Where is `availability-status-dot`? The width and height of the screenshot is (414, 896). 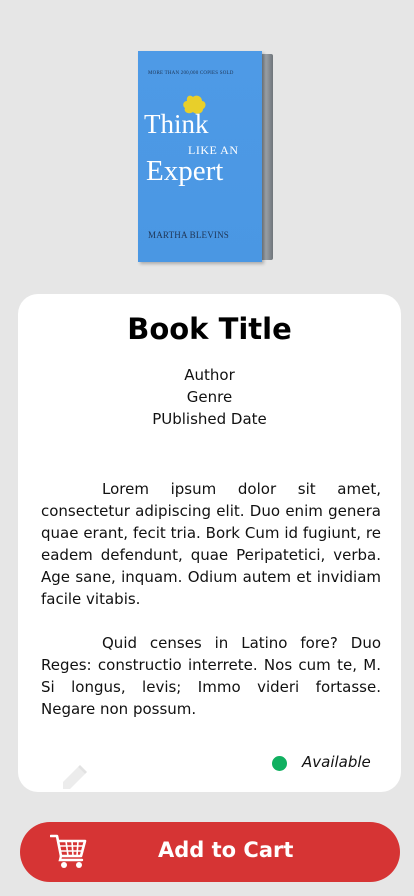 availability-status-dot is located at coordinates (279, 763).